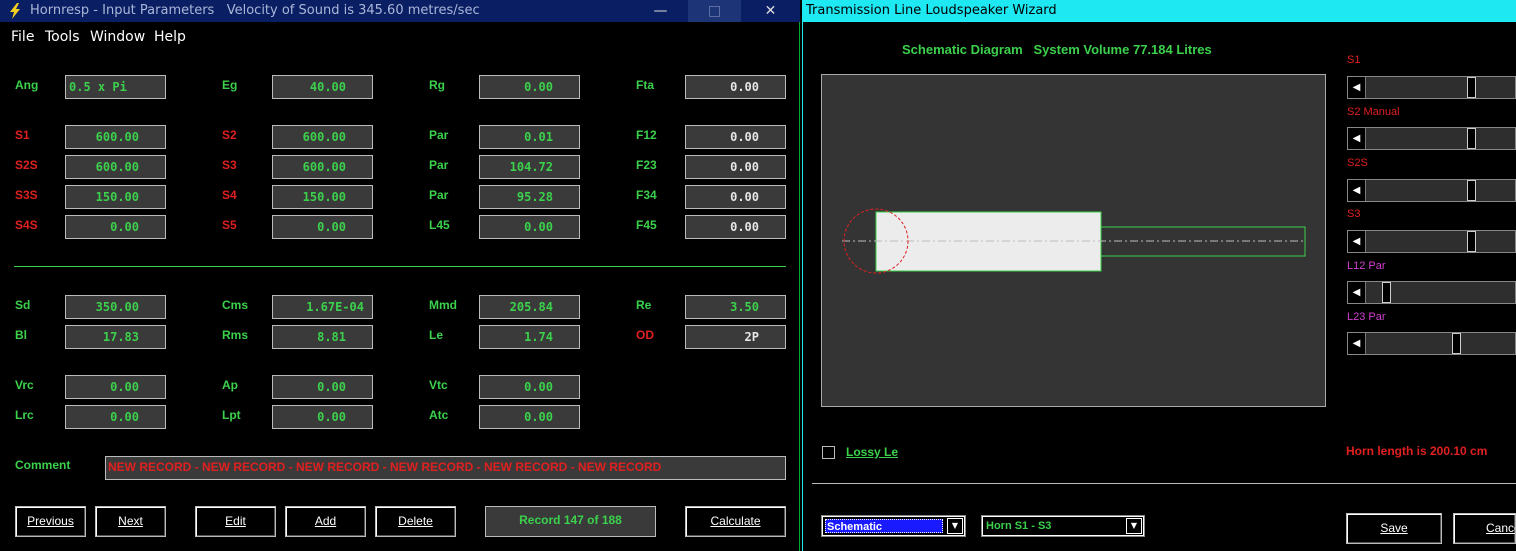  Describe the element at coordinates (770, 11) in the screenshot. I see `close-button: ✕` at that location.